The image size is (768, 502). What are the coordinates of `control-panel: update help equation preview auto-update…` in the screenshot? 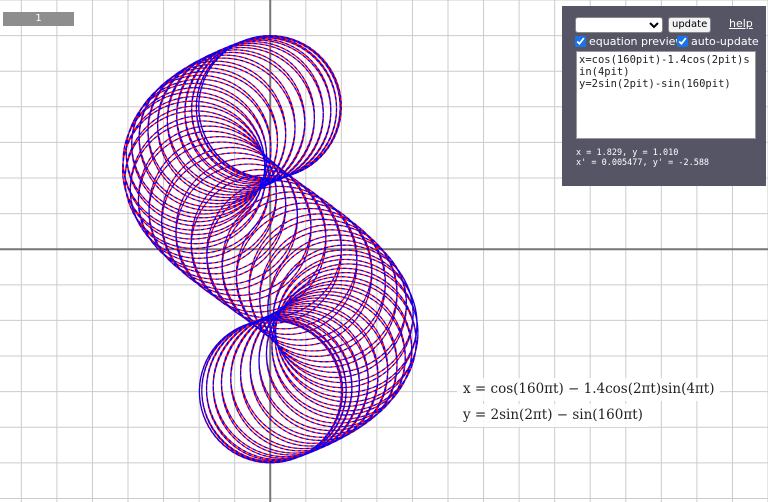 It's located at (664, 96).